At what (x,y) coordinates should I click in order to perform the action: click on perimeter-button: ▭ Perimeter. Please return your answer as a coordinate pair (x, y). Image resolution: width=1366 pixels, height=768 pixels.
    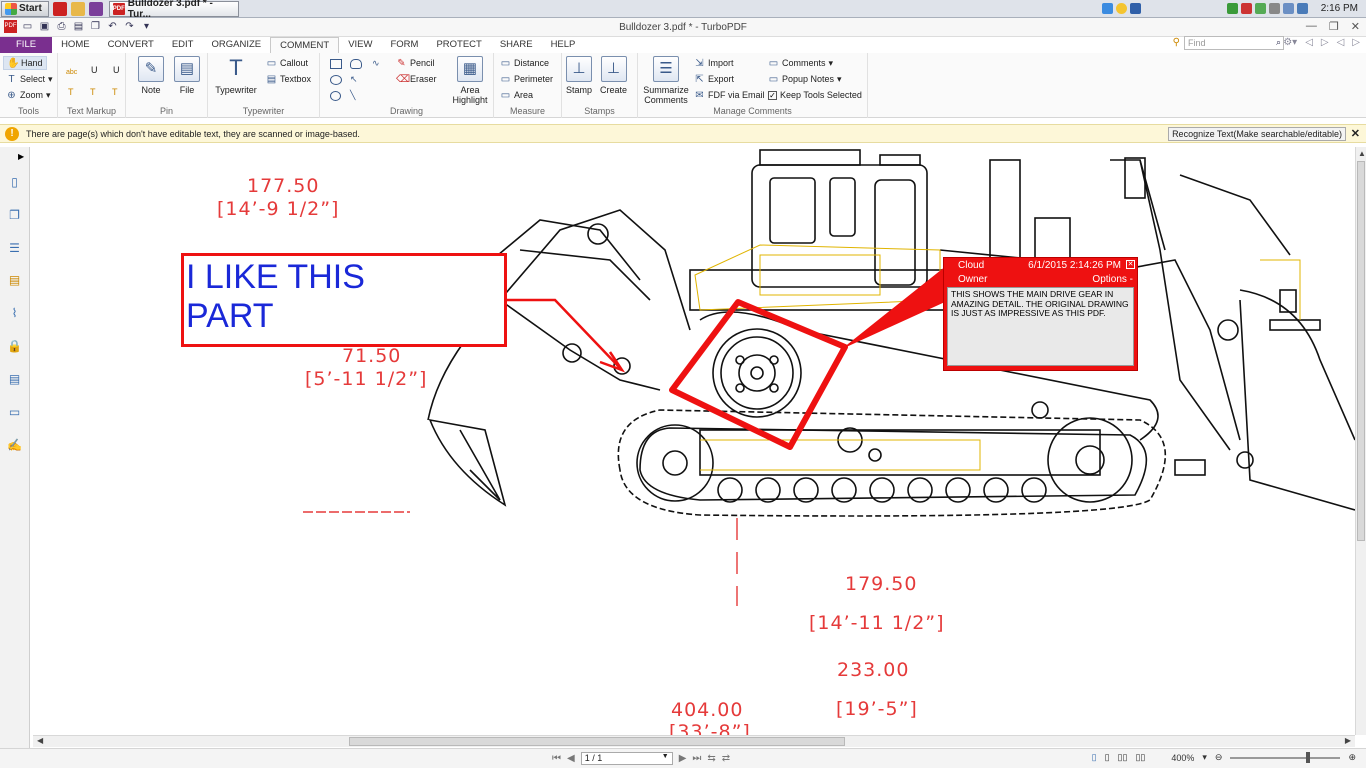
    Looking at the image, I should click on (526, 79).